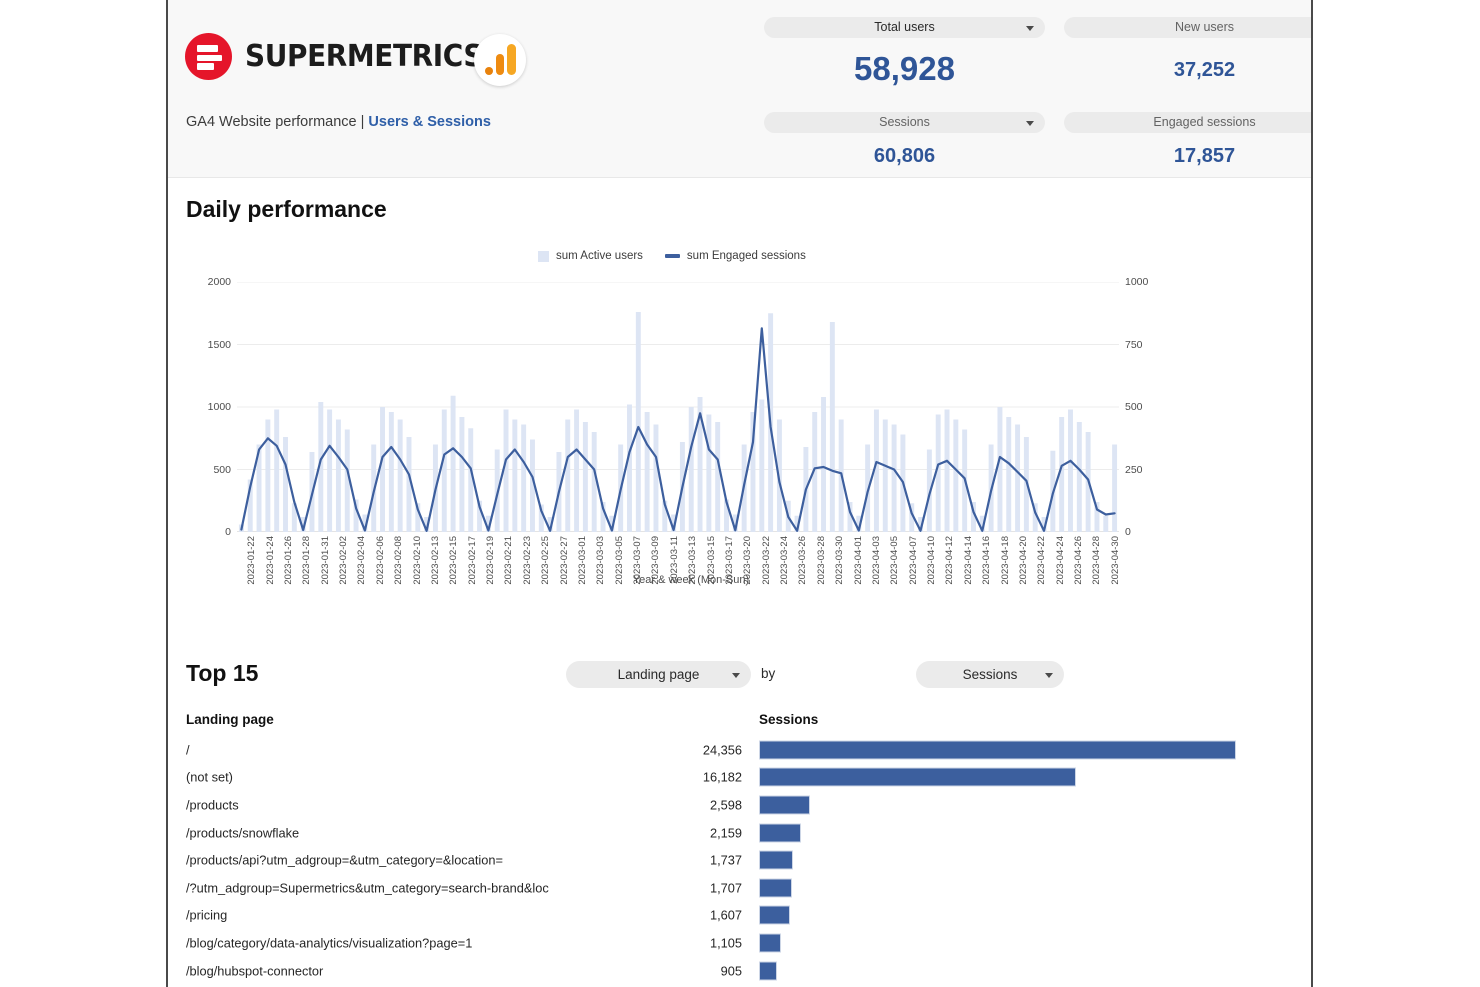  What do you see at coordinates (500, 60) in the screenshot?
I see `google-analytics-icon` at bounding box center [500, 60].